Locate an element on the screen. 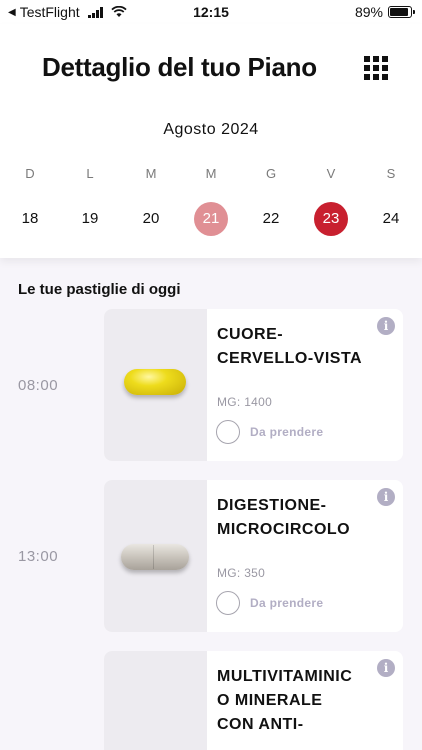 The height and width of the screenshot is (750, 422). pill-dosage: MG: 1400 is located at coordinates (245, 402).